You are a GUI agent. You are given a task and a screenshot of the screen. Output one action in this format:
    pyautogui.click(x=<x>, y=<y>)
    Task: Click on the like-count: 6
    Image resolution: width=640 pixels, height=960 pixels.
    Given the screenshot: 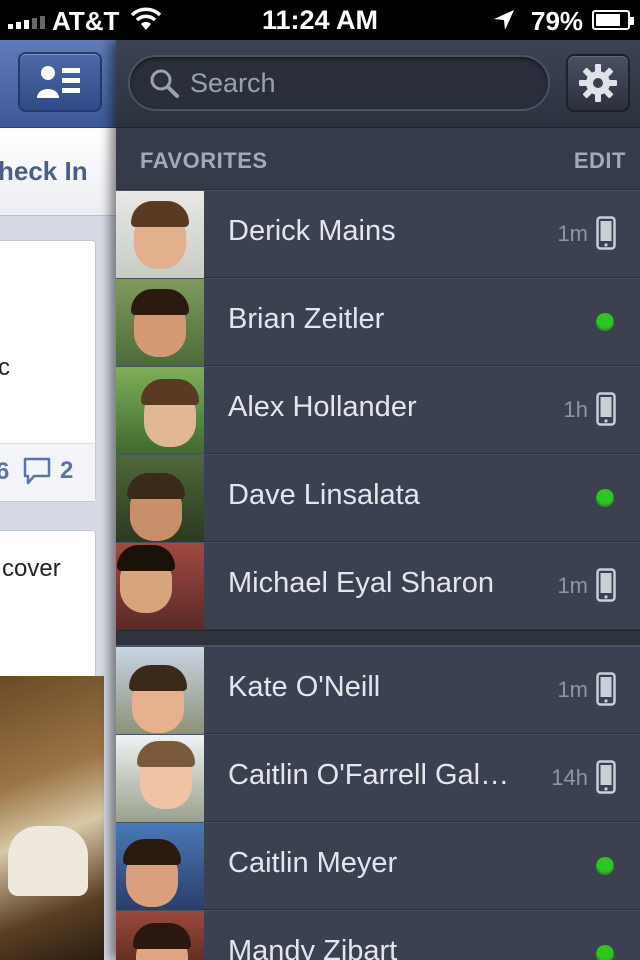 What is the action you would take?
    pyautogui.click(x=4, y=472)
    